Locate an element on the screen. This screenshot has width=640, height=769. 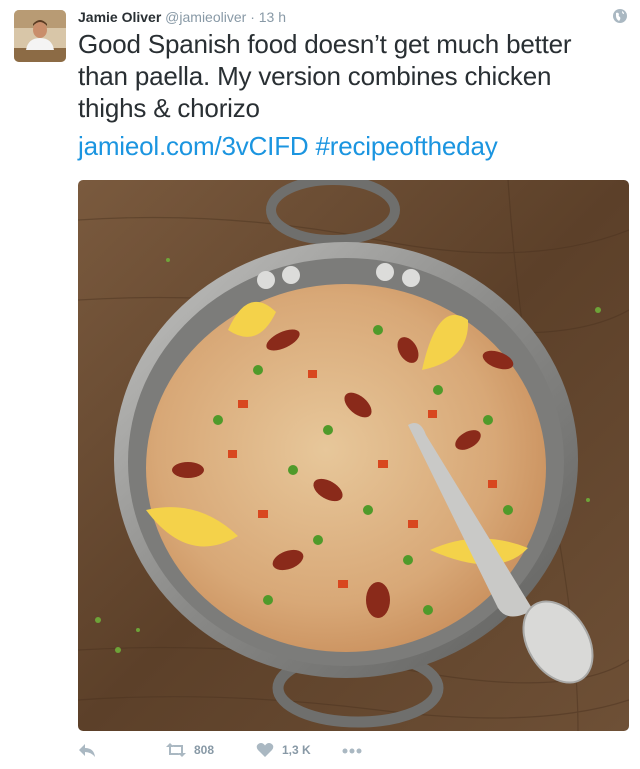
more-icon is located at coordinates (352, 751).